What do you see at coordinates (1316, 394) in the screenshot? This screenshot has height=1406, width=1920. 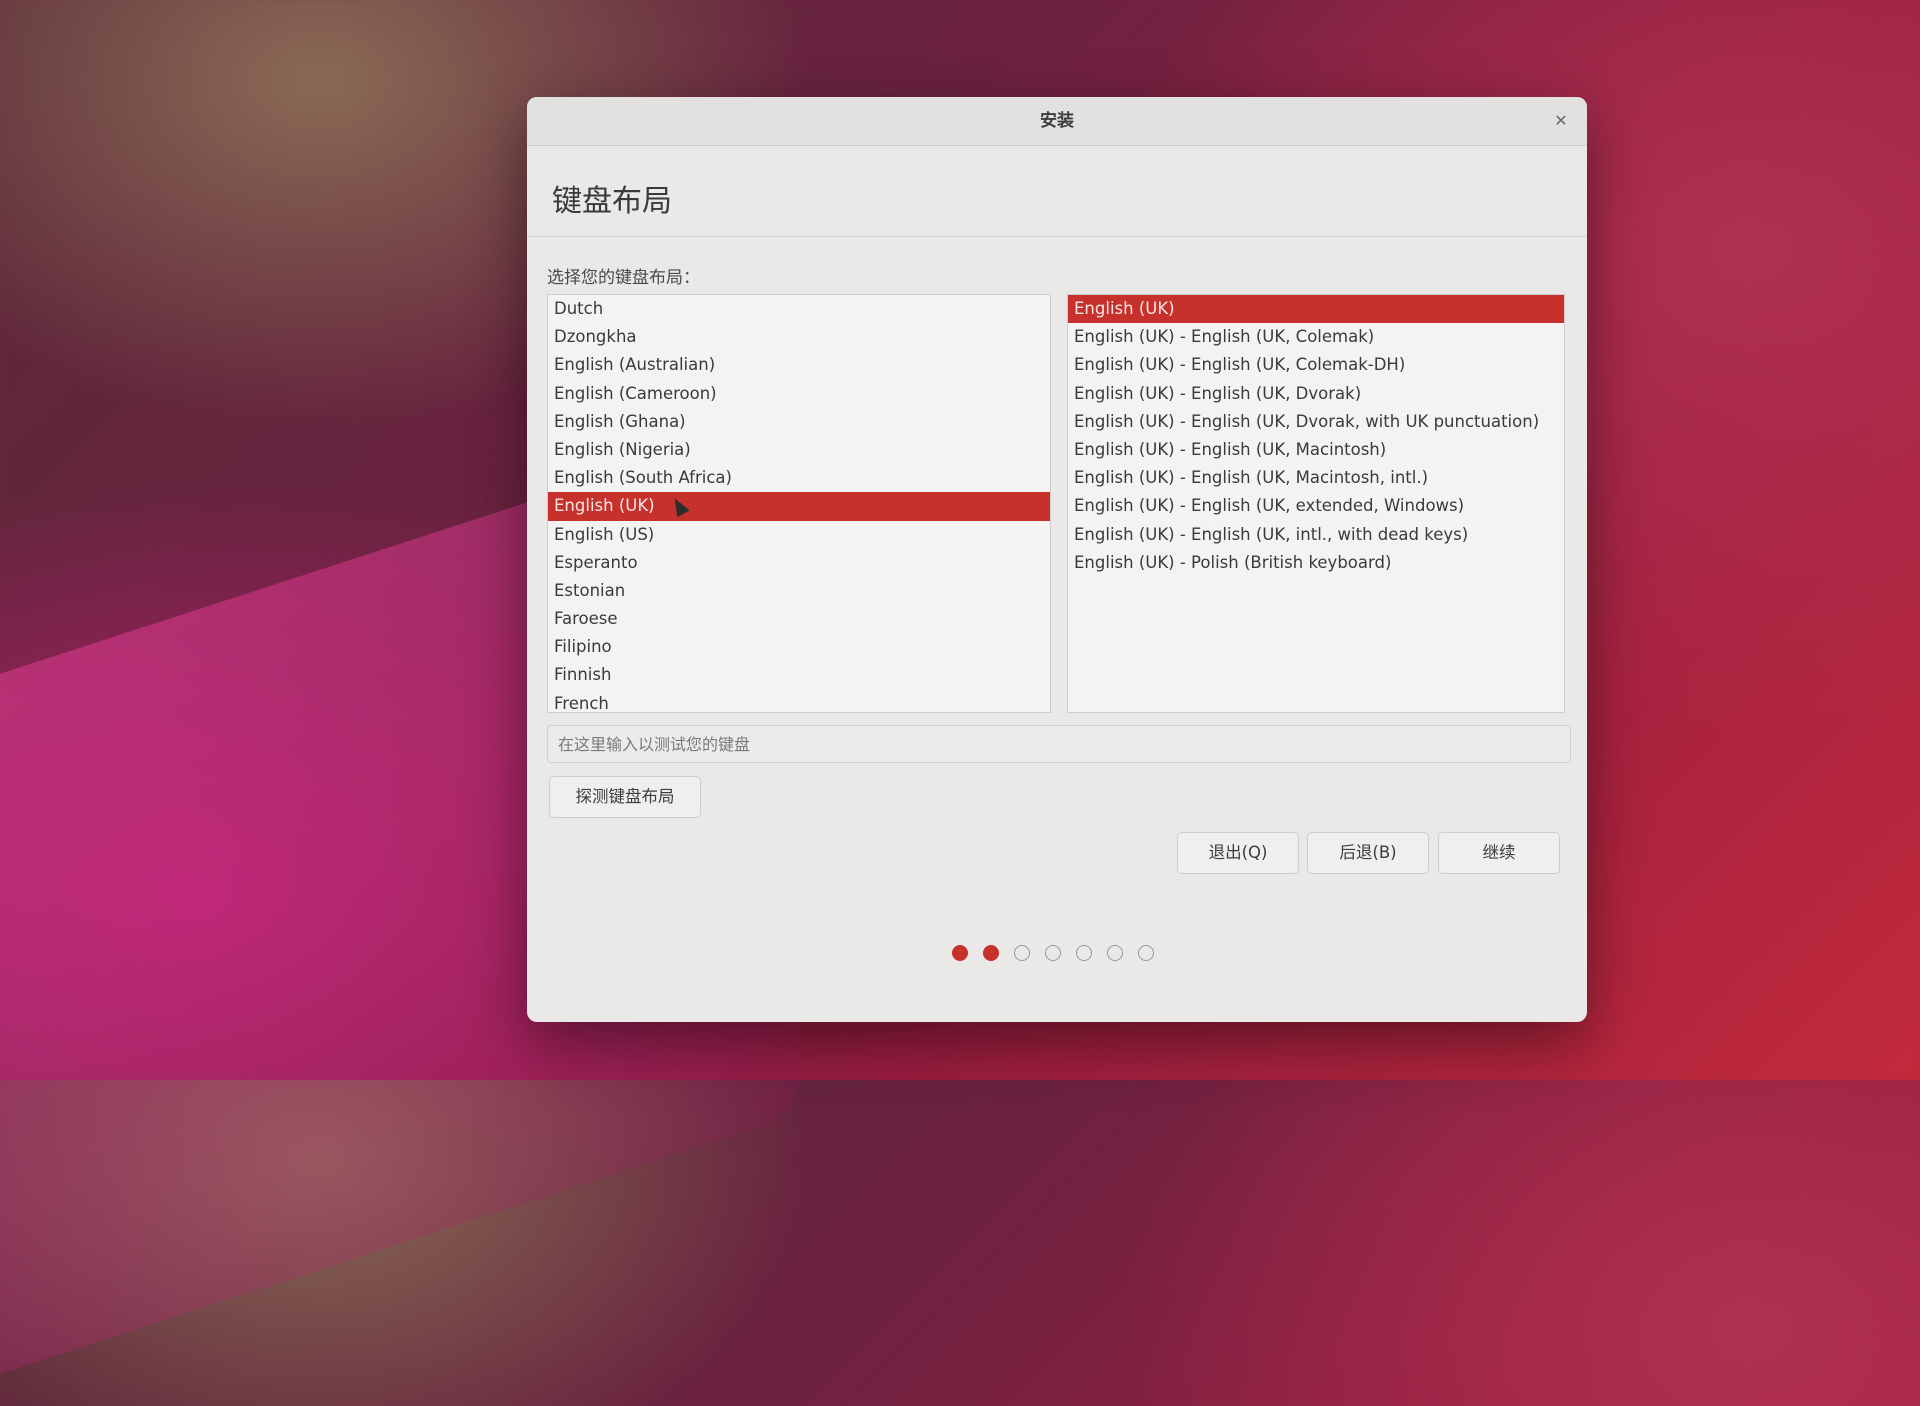 I see `variant-list-item: English (UK) - English (UK, Dvorak)` at bounding box center [1316, 394].